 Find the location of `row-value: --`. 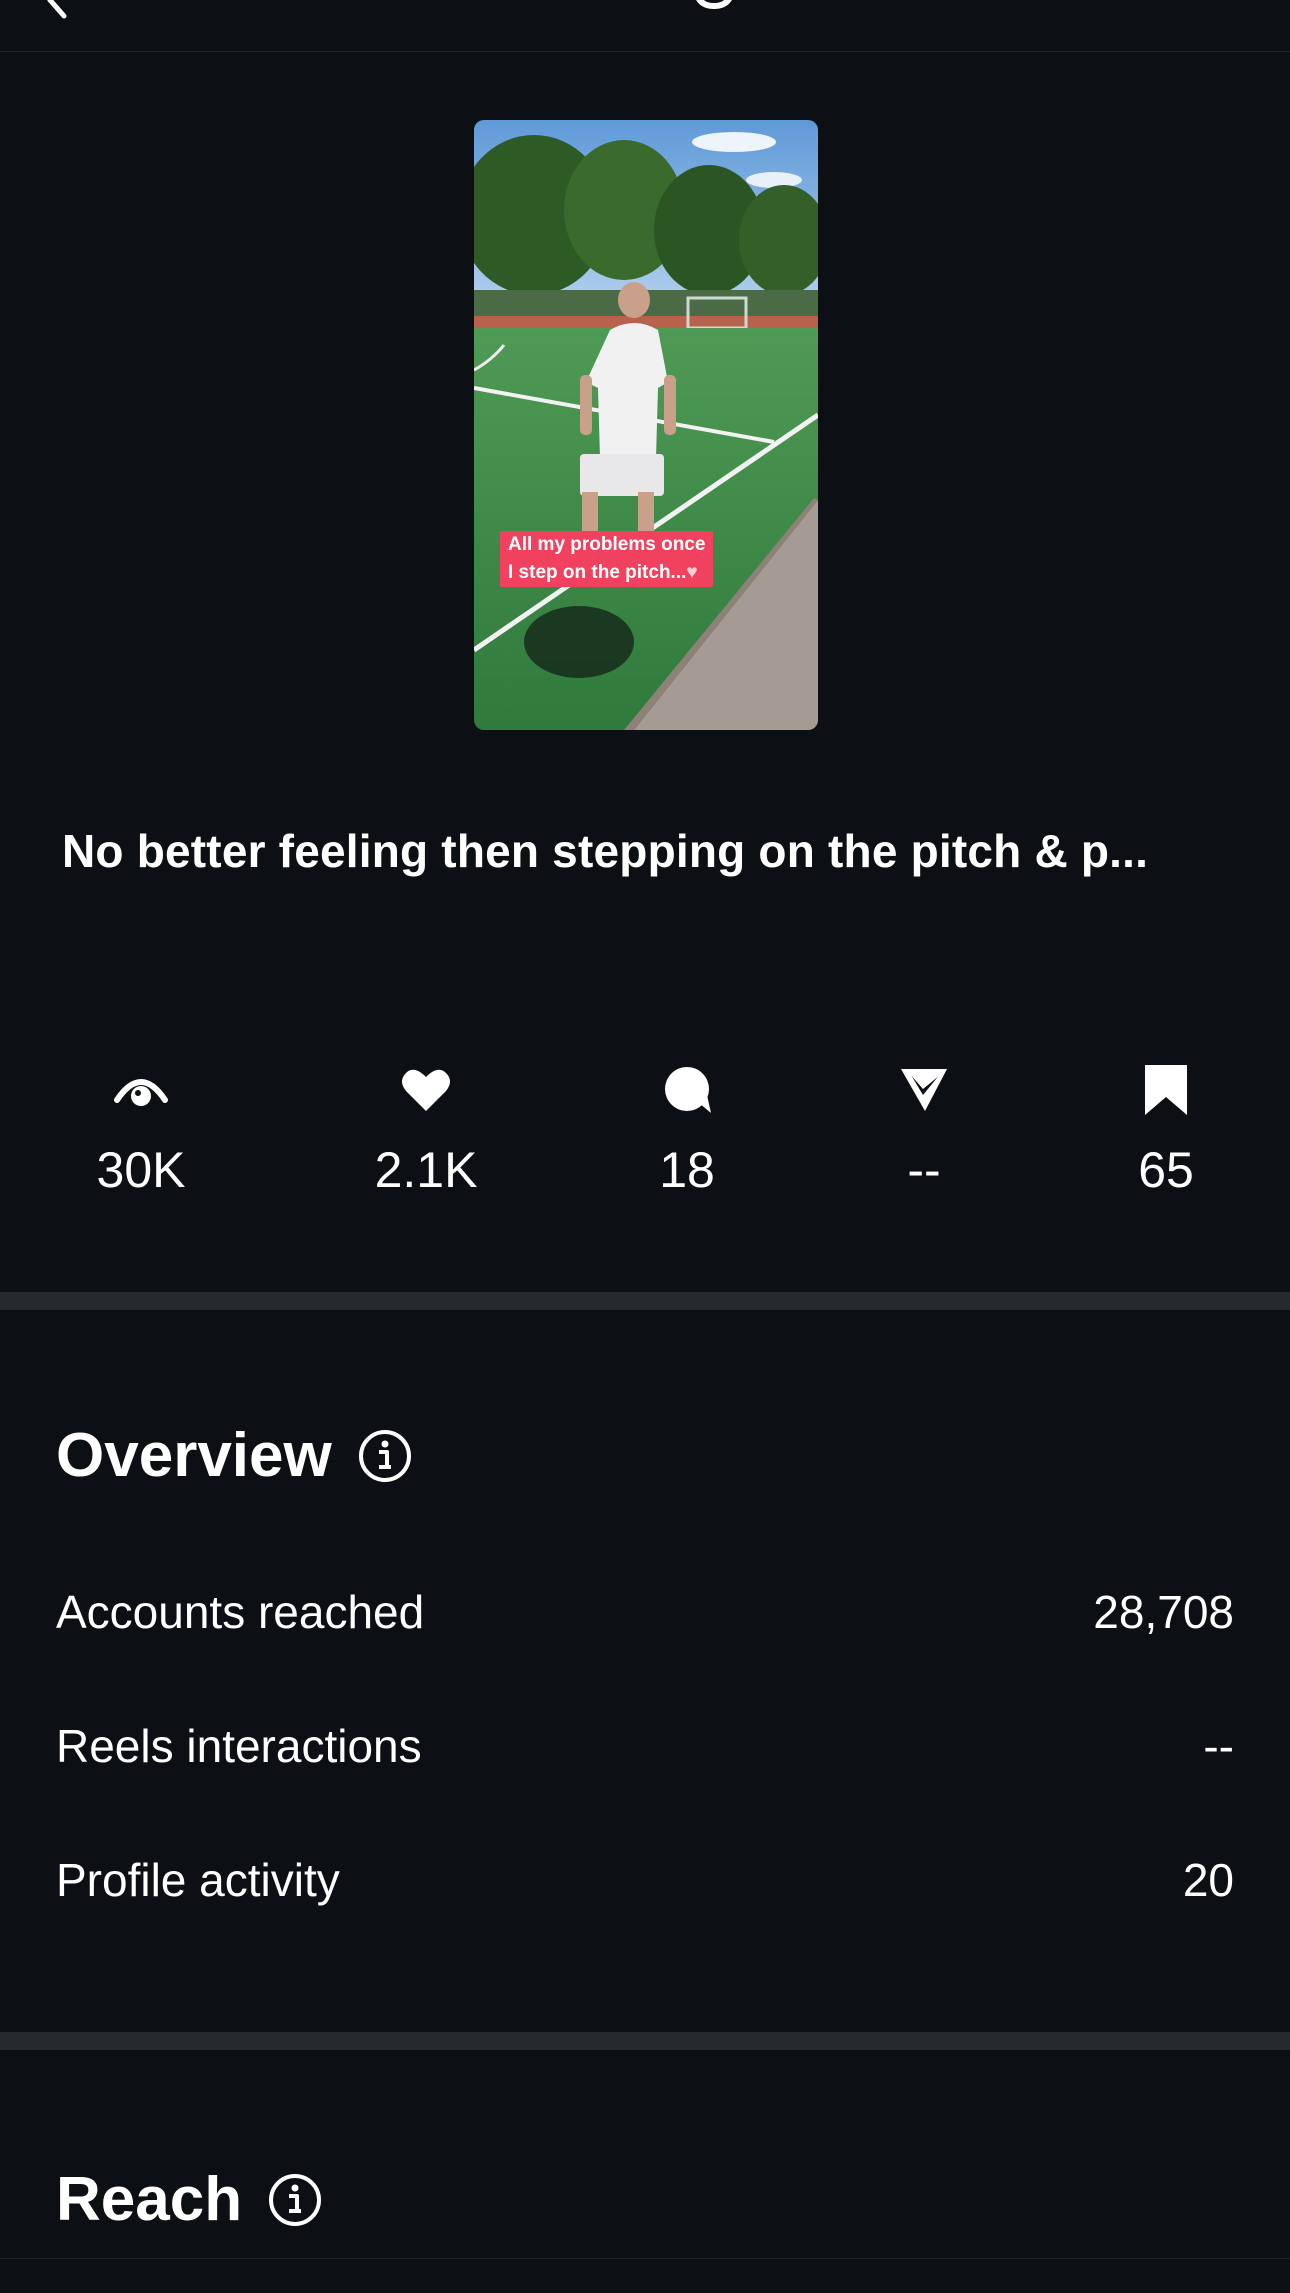

row-value: -- is located at coordinates (1218, 1746).